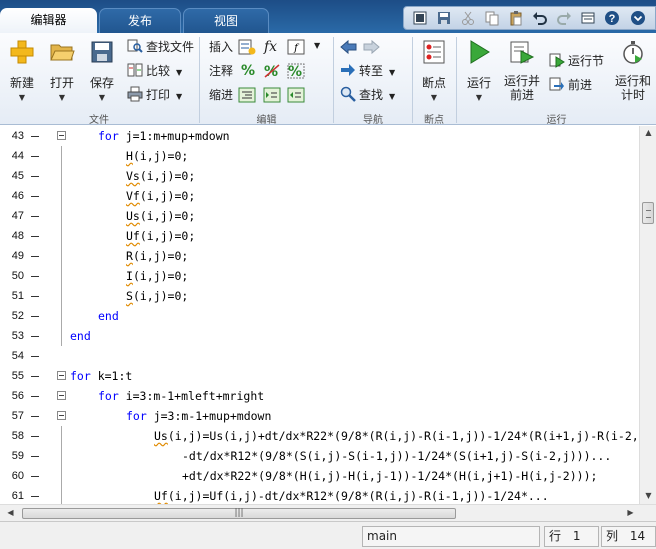  I want to click on code-line: 53 end, so click(320, 336).